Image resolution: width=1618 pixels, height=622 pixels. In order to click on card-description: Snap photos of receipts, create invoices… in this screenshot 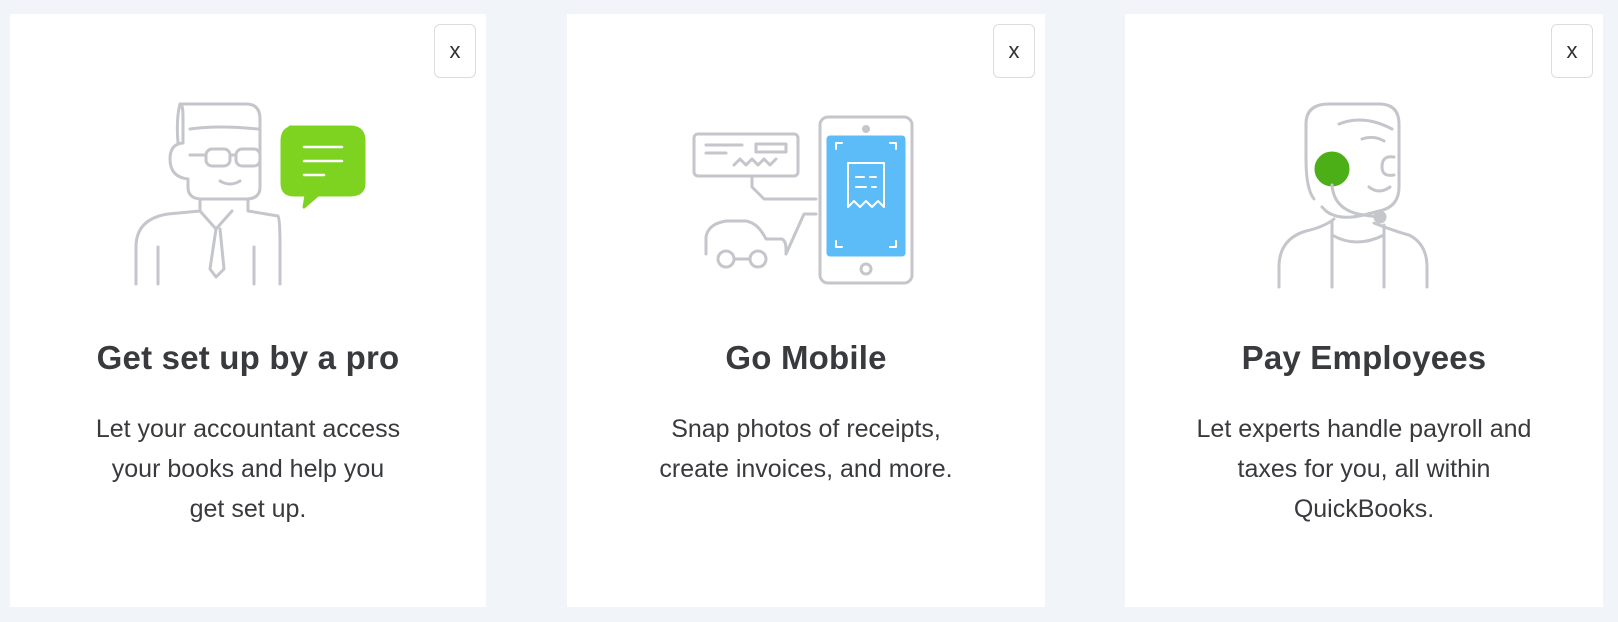, I will do `click(806, 449)`.